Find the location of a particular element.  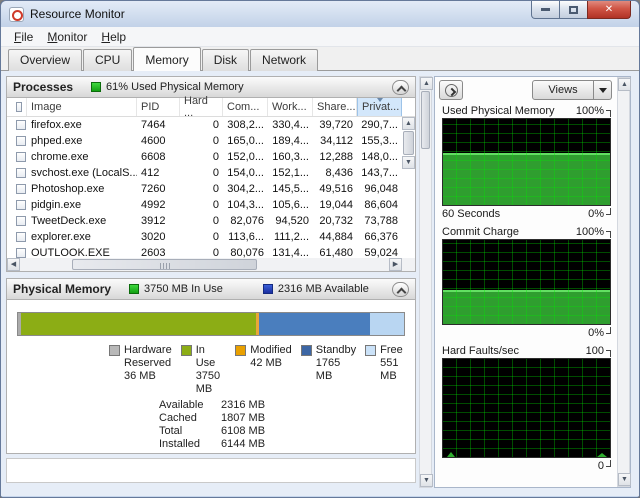

tab-network: Network is located at coordinates (284, 60).